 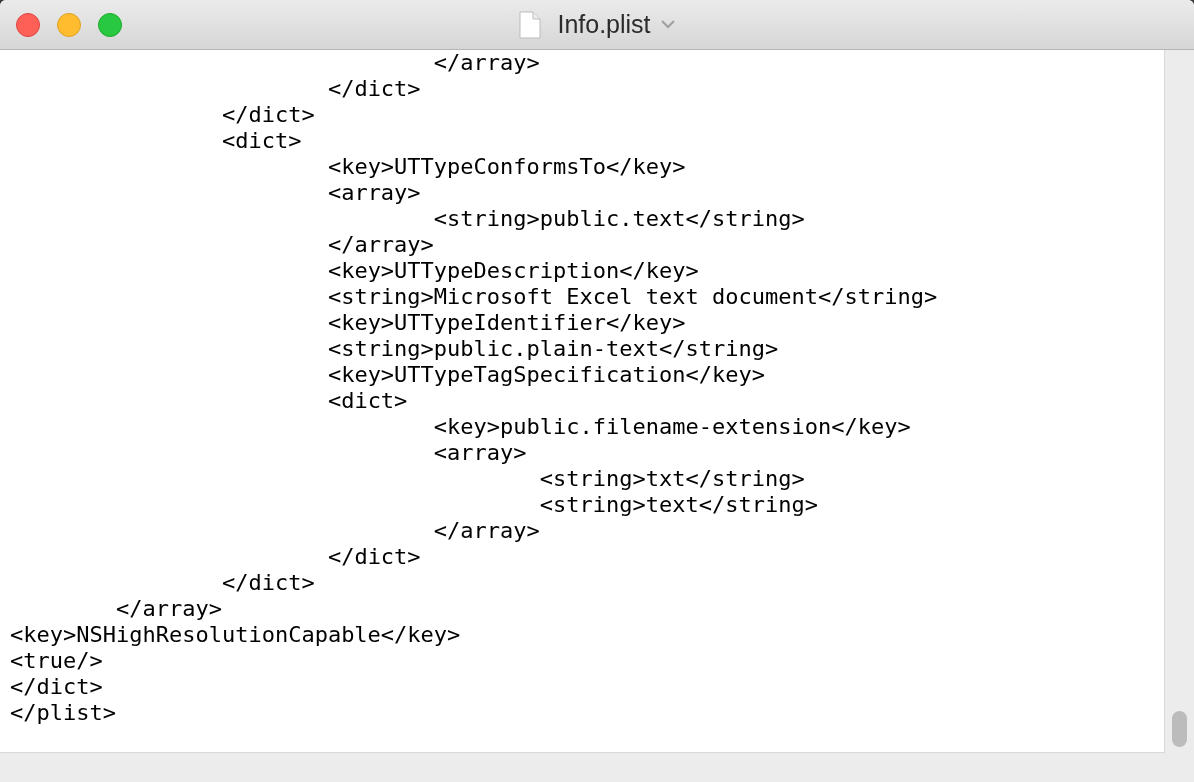 What do you see at coordinates (62, 713) in the screenshot?
I see `code-line: </plist>` at bounding box center [62, 713].